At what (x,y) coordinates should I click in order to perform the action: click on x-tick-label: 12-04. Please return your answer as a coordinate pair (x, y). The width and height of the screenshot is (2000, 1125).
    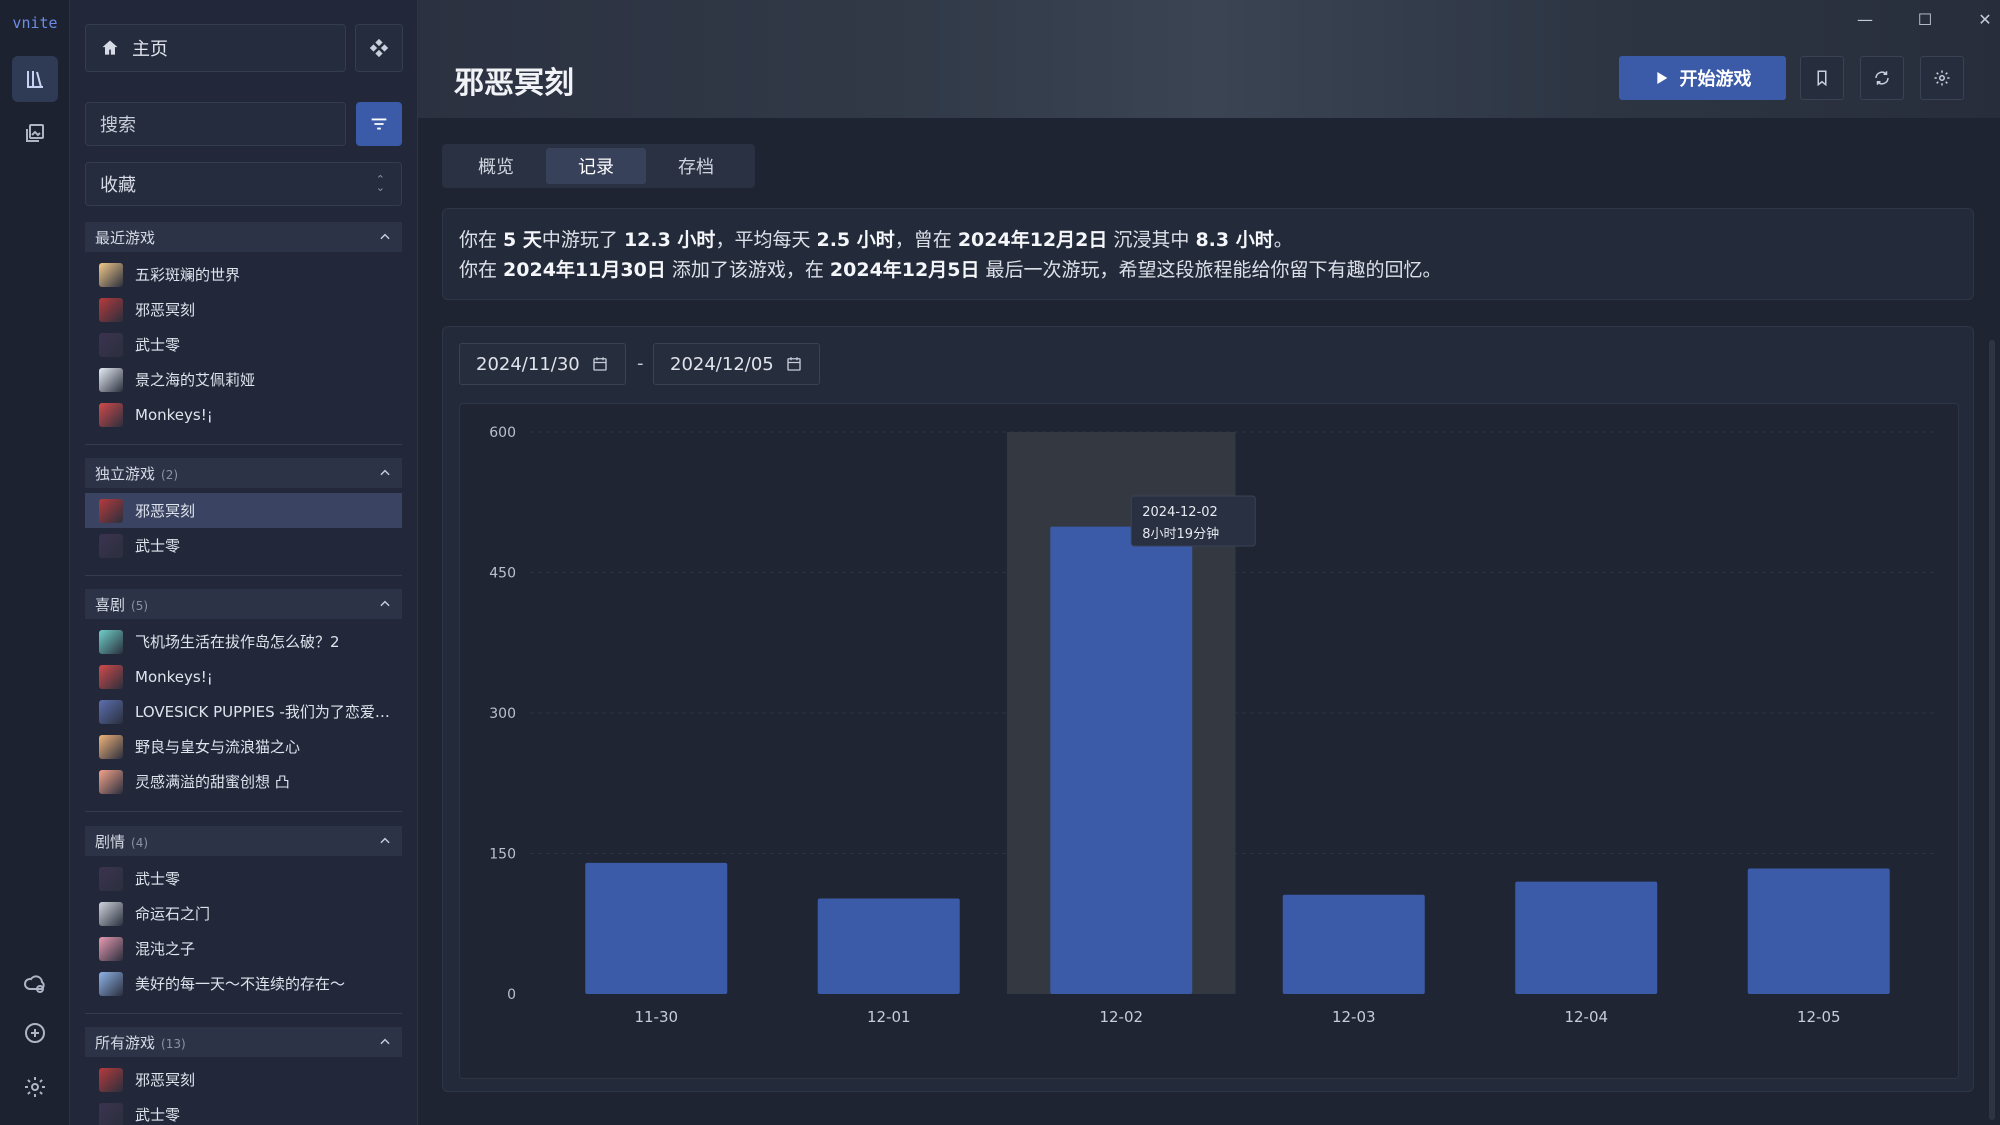
    Looking at the image, I should click on (1586, 1017).